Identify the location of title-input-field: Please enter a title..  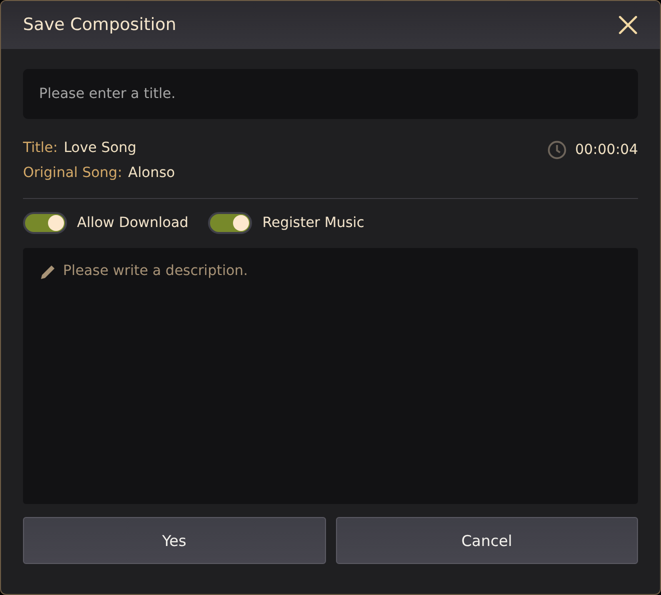
(330, 94).